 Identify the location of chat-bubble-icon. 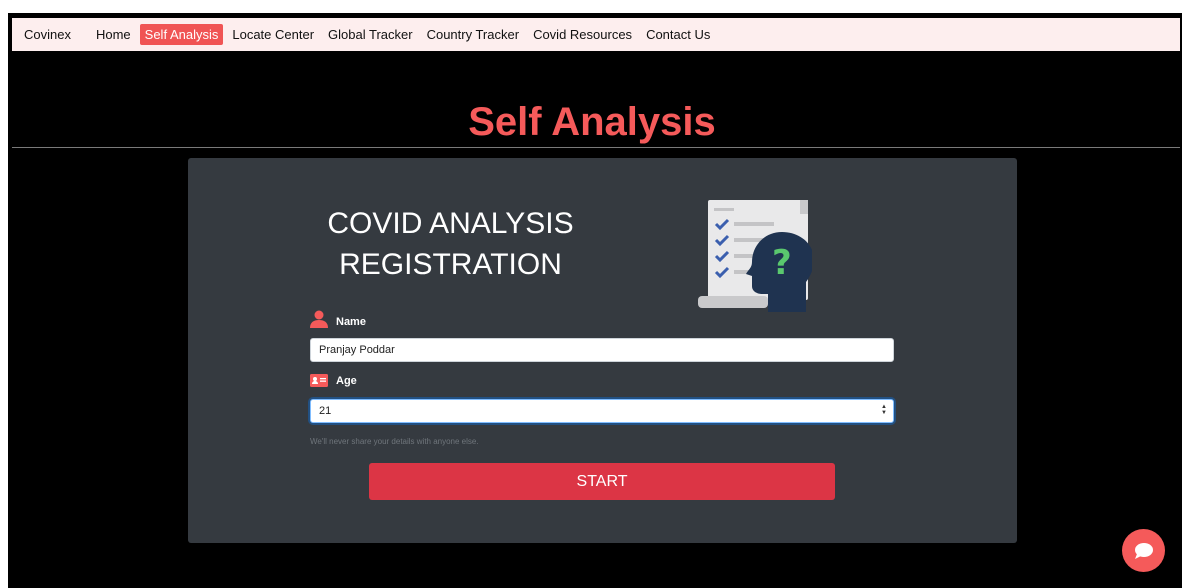
(1143, 550).